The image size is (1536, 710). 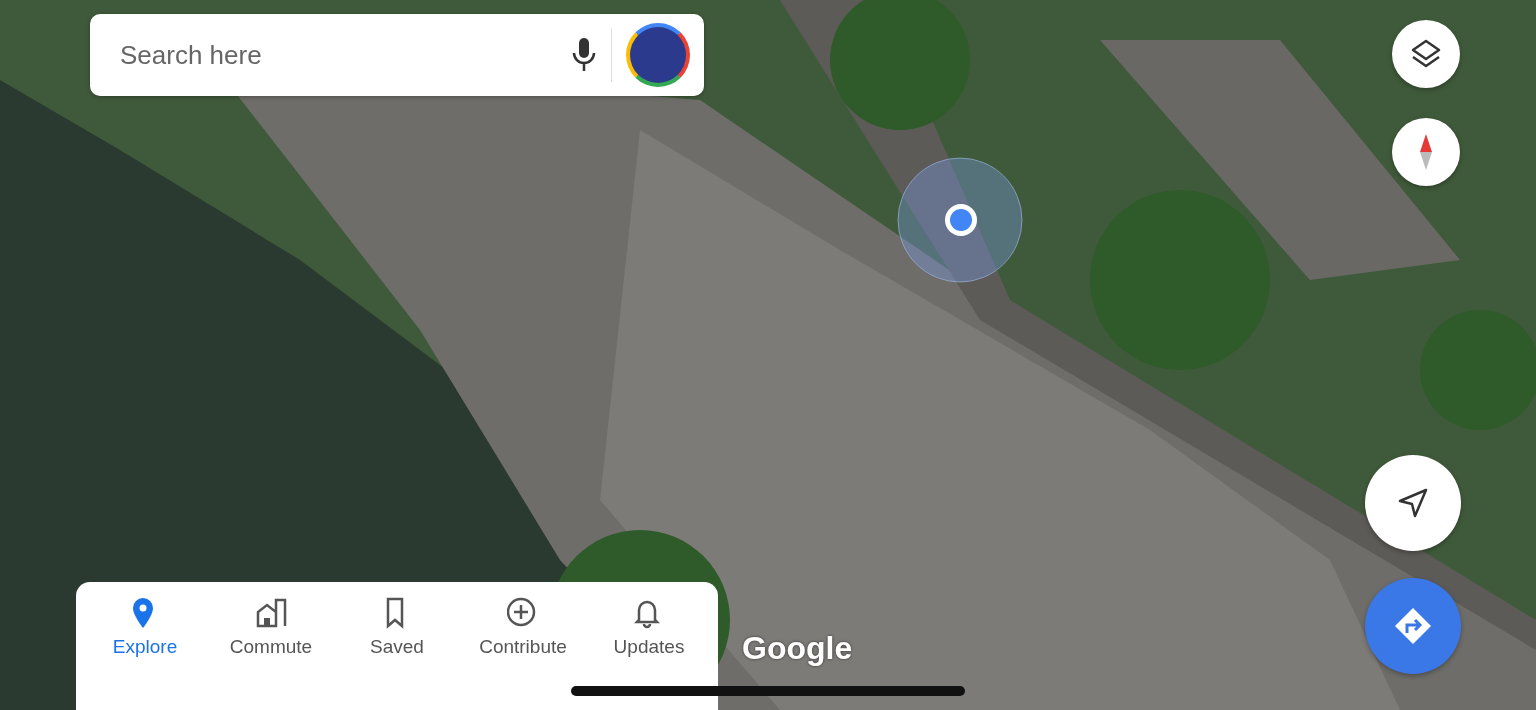 I want to click on buildings-icon, so click(x=271, y=613).